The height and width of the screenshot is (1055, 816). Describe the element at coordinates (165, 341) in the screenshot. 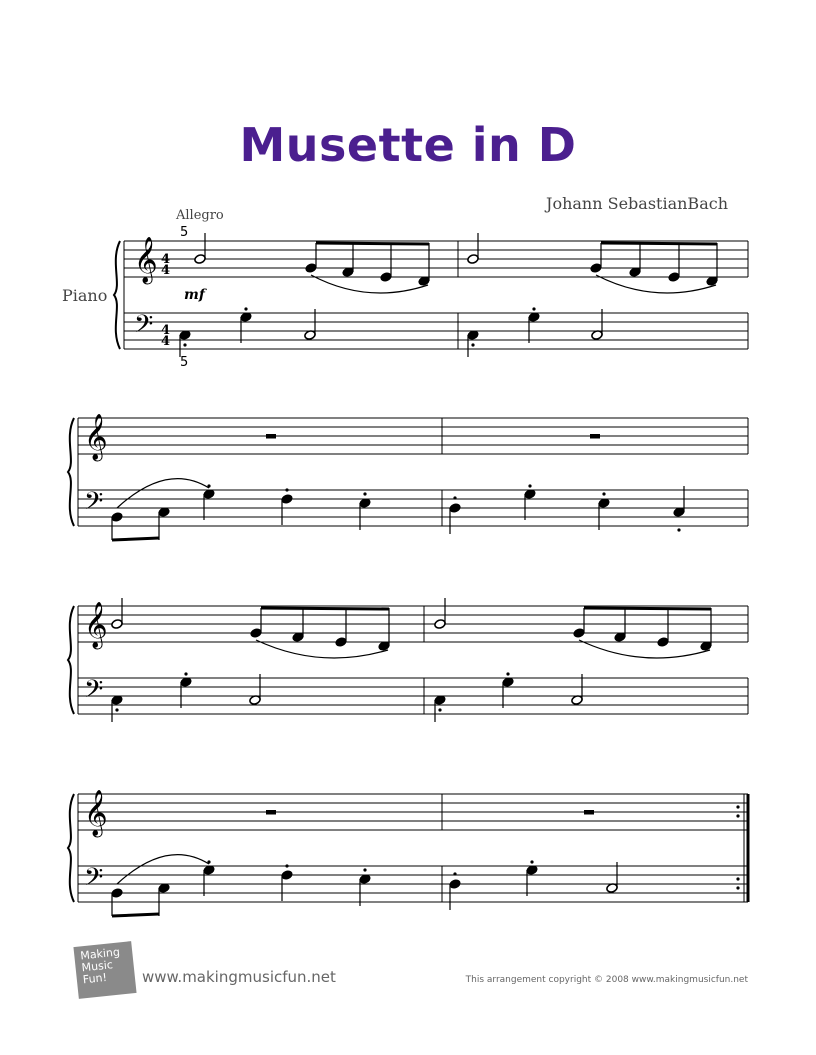

I see `time-signature-bottom-bass: 4` at that location.